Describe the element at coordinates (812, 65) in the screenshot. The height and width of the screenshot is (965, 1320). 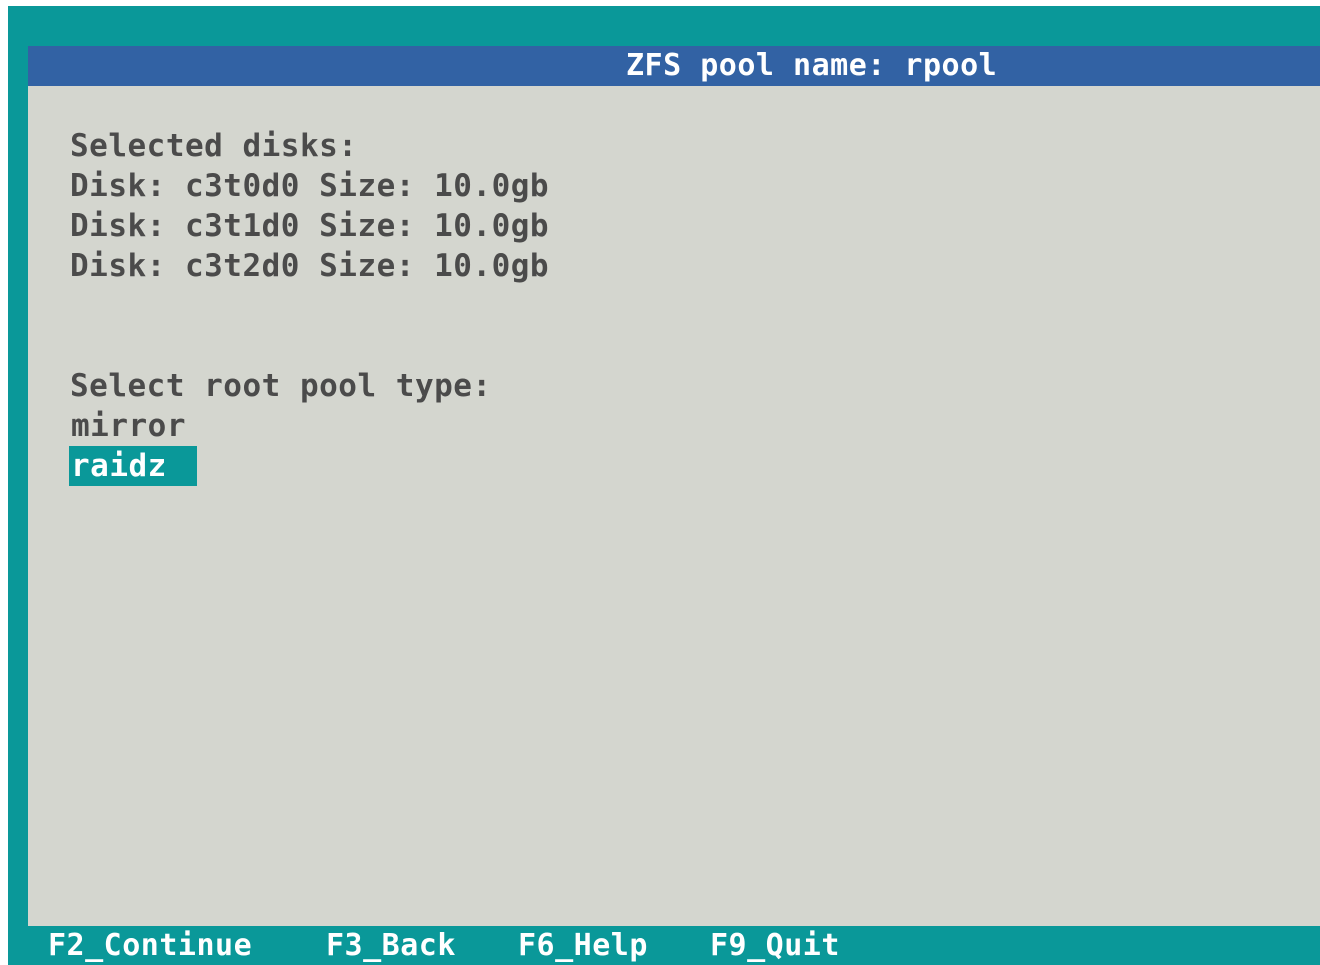
I see `page-title: ZFS pool name: rpool` at that location.